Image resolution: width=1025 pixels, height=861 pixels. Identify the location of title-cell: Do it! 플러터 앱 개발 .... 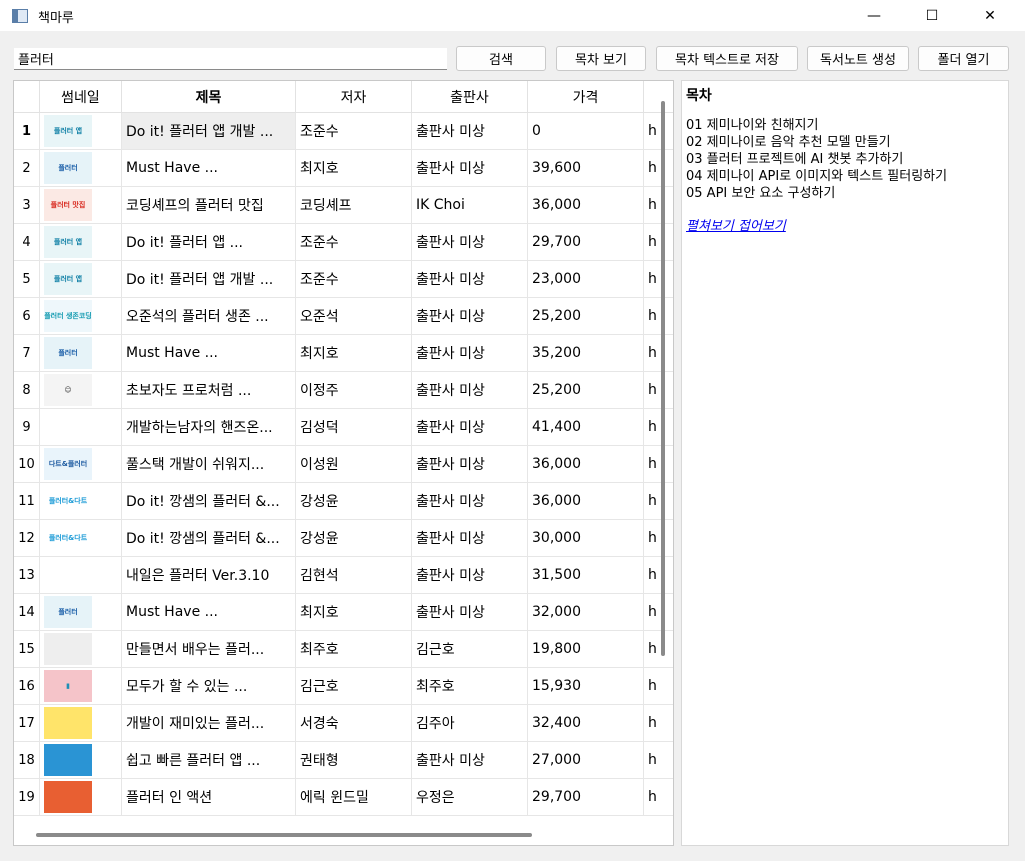
(209, 131).